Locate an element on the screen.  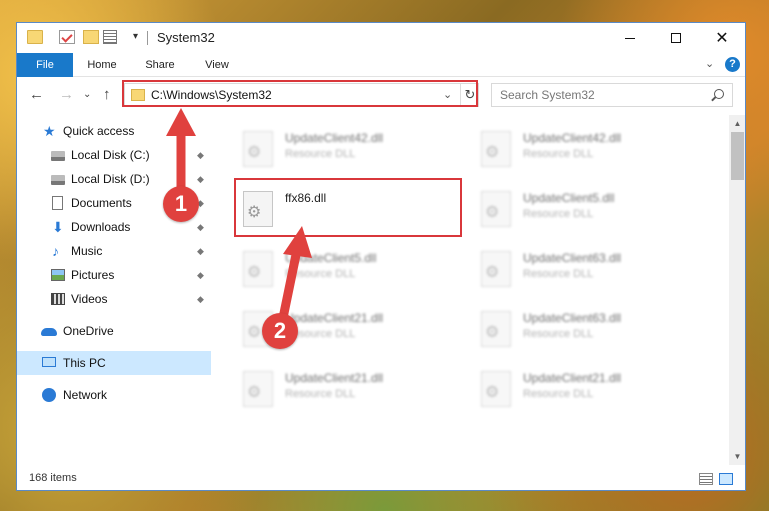
new-folder-icon is located at coordinates (91, 37).